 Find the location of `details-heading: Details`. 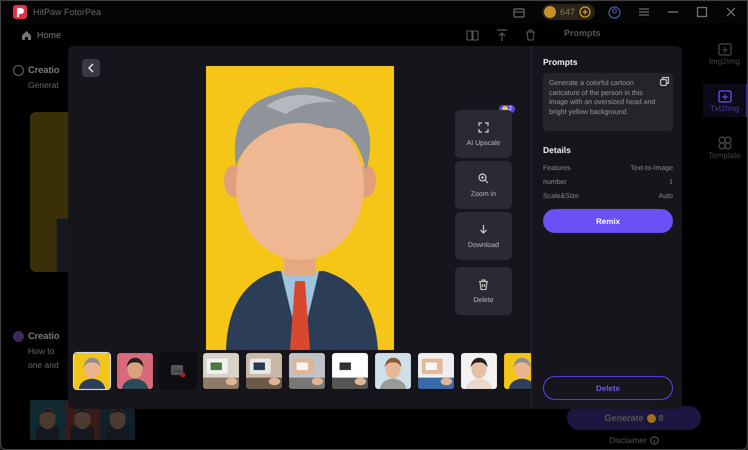

details-heading: Details is located at coordinates (557, 150).